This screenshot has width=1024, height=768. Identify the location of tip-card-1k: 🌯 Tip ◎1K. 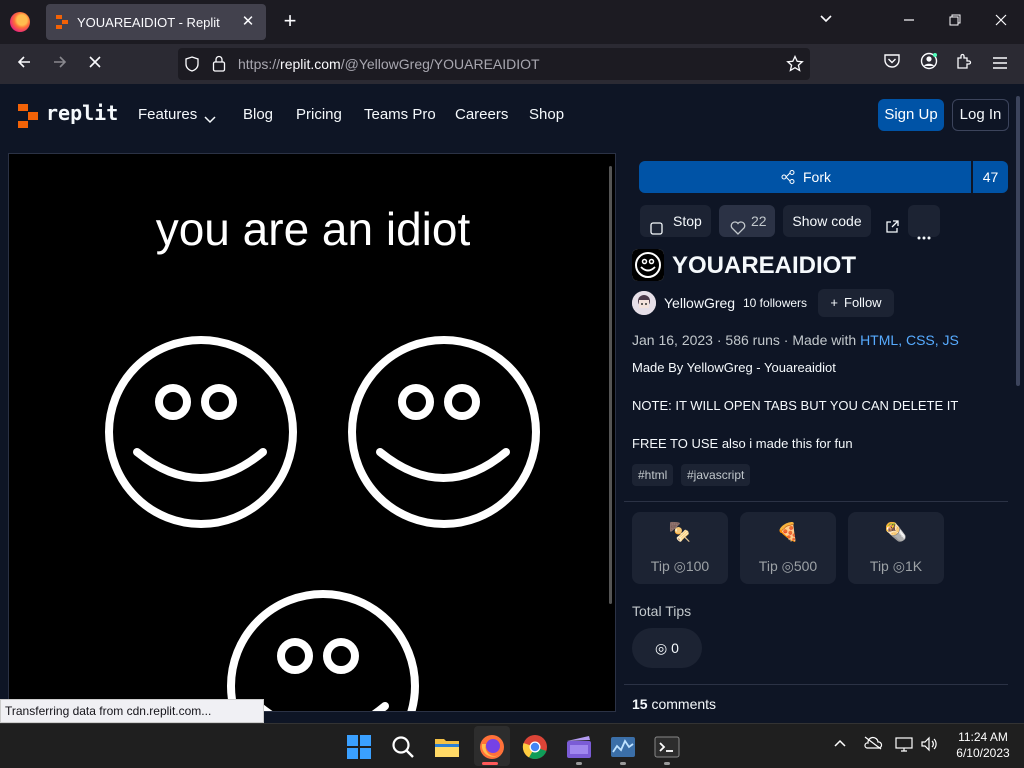
(896, 548).